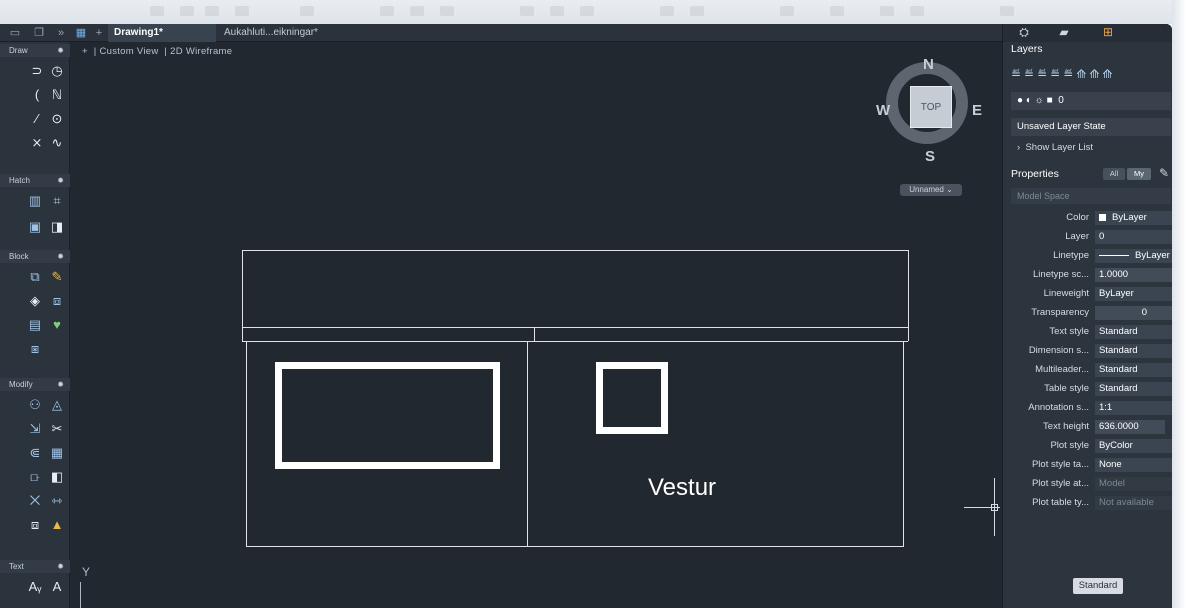 Image resolution: width=1186 pixels, height=608 pixels. I want to click on layer-tools-icon: ≝≝≝≝≝⟰⟰⟰, so click(1063, 74).